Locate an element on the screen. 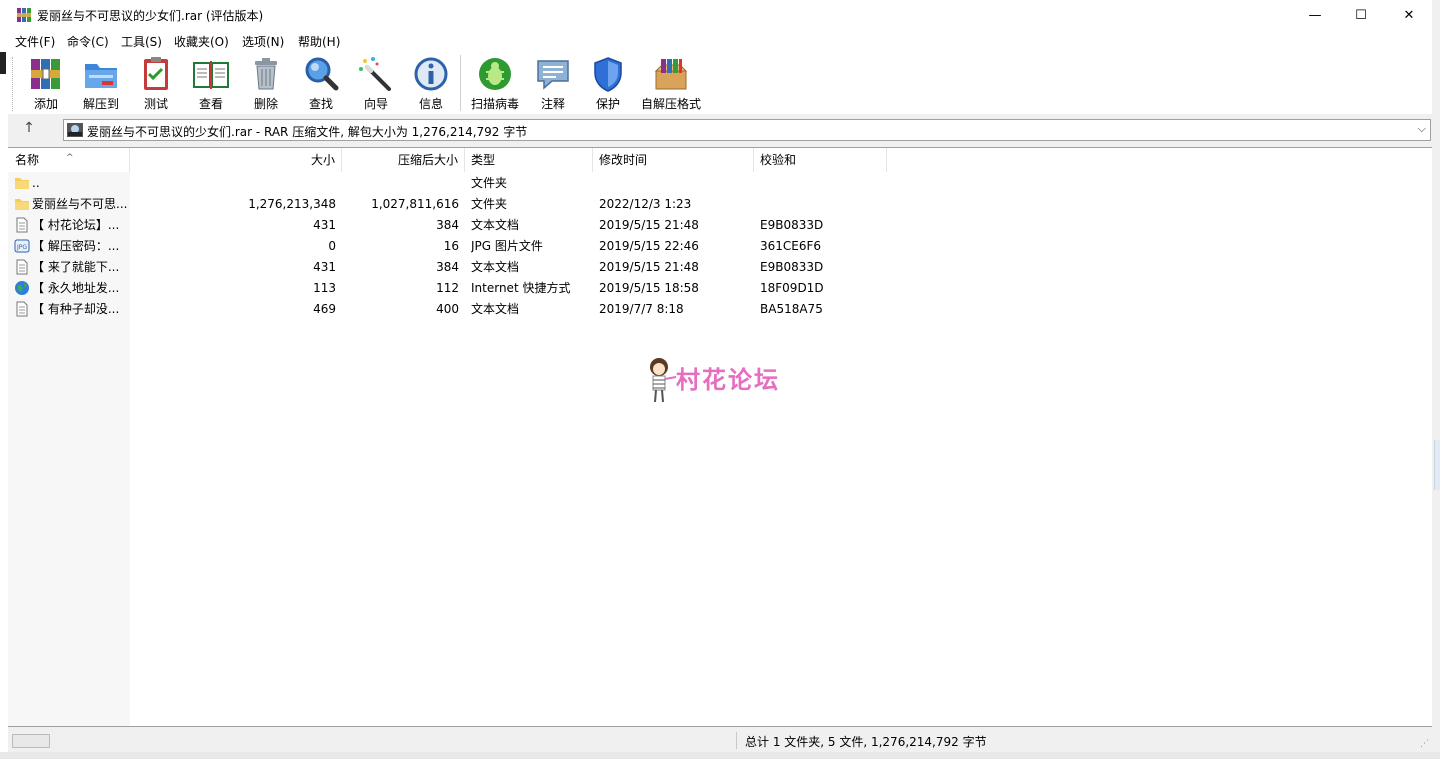  resize-grip-icon: ⋰ is located at coordinates (1424, 744).